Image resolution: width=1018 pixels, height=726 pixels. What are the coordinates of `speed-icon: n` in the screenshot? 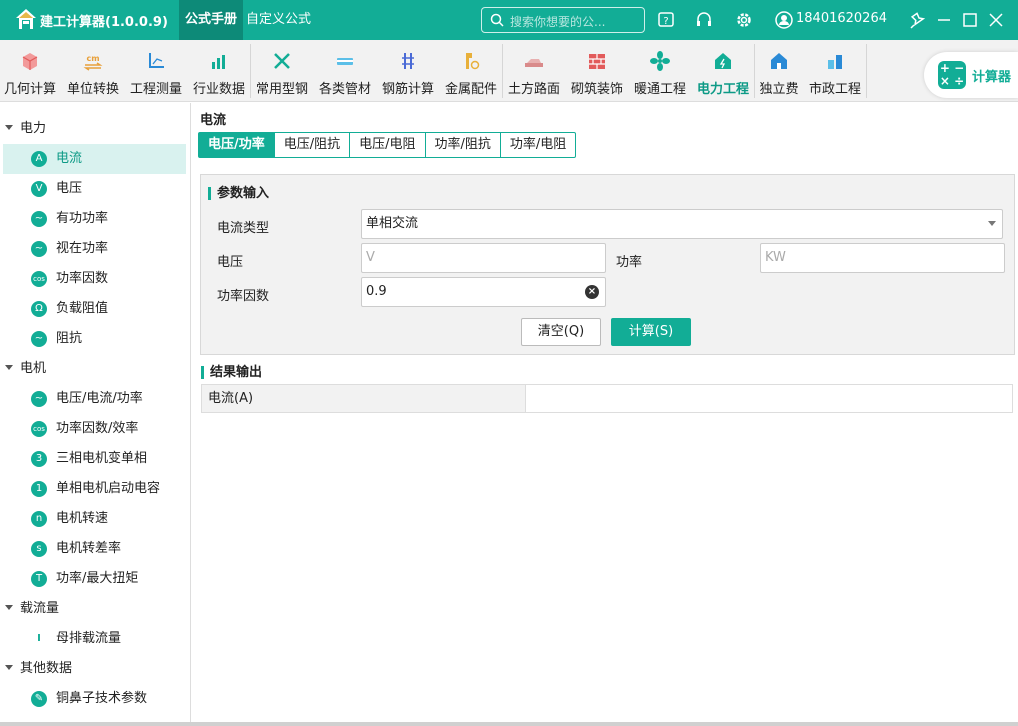 It's located at (39, 519).